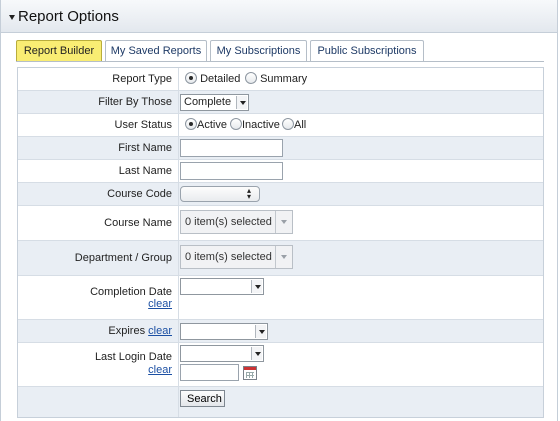 This screenshot has height=421, width=560. Describe the element at coordinates (280, 102) in the screenshot. I see `row-filter-by: Filter By Those Complete` at that location.